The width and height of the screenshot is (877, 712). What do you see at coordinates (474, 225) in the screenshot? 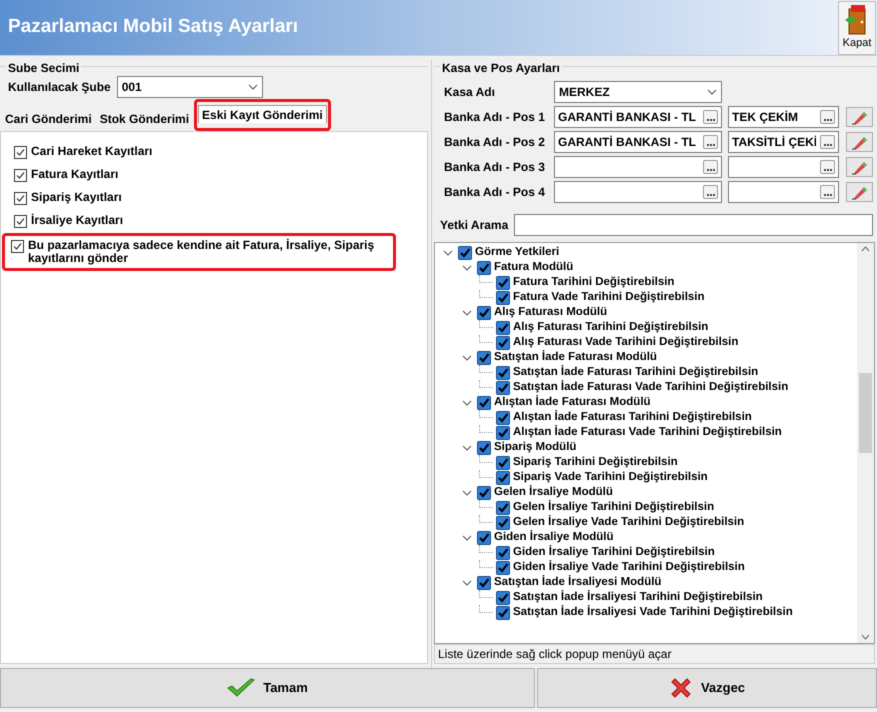
I see `field-label: Yetki Arama` at bounding box center [474, 225].